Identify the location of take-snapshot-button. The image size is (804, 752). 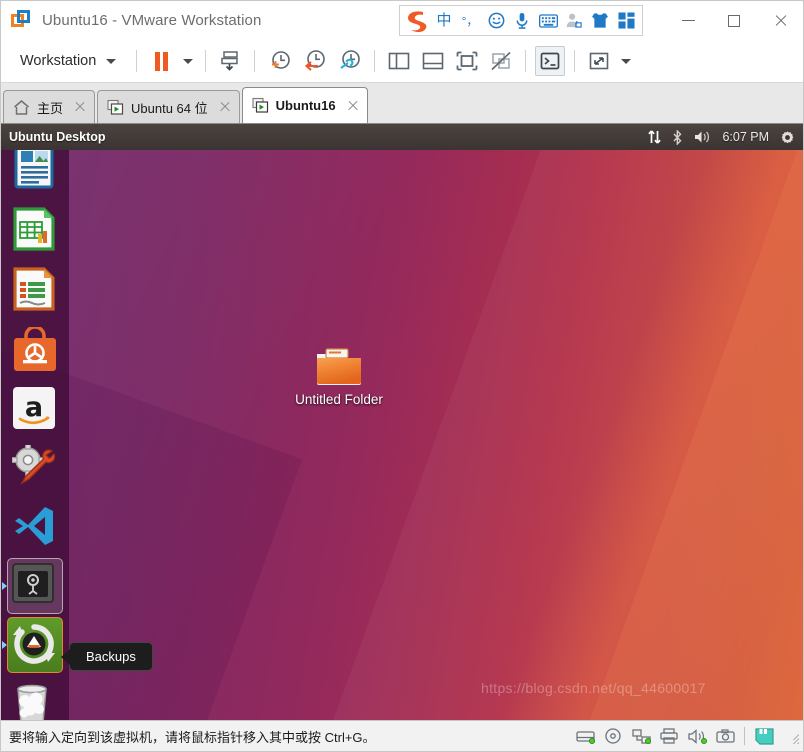
(279, 61).